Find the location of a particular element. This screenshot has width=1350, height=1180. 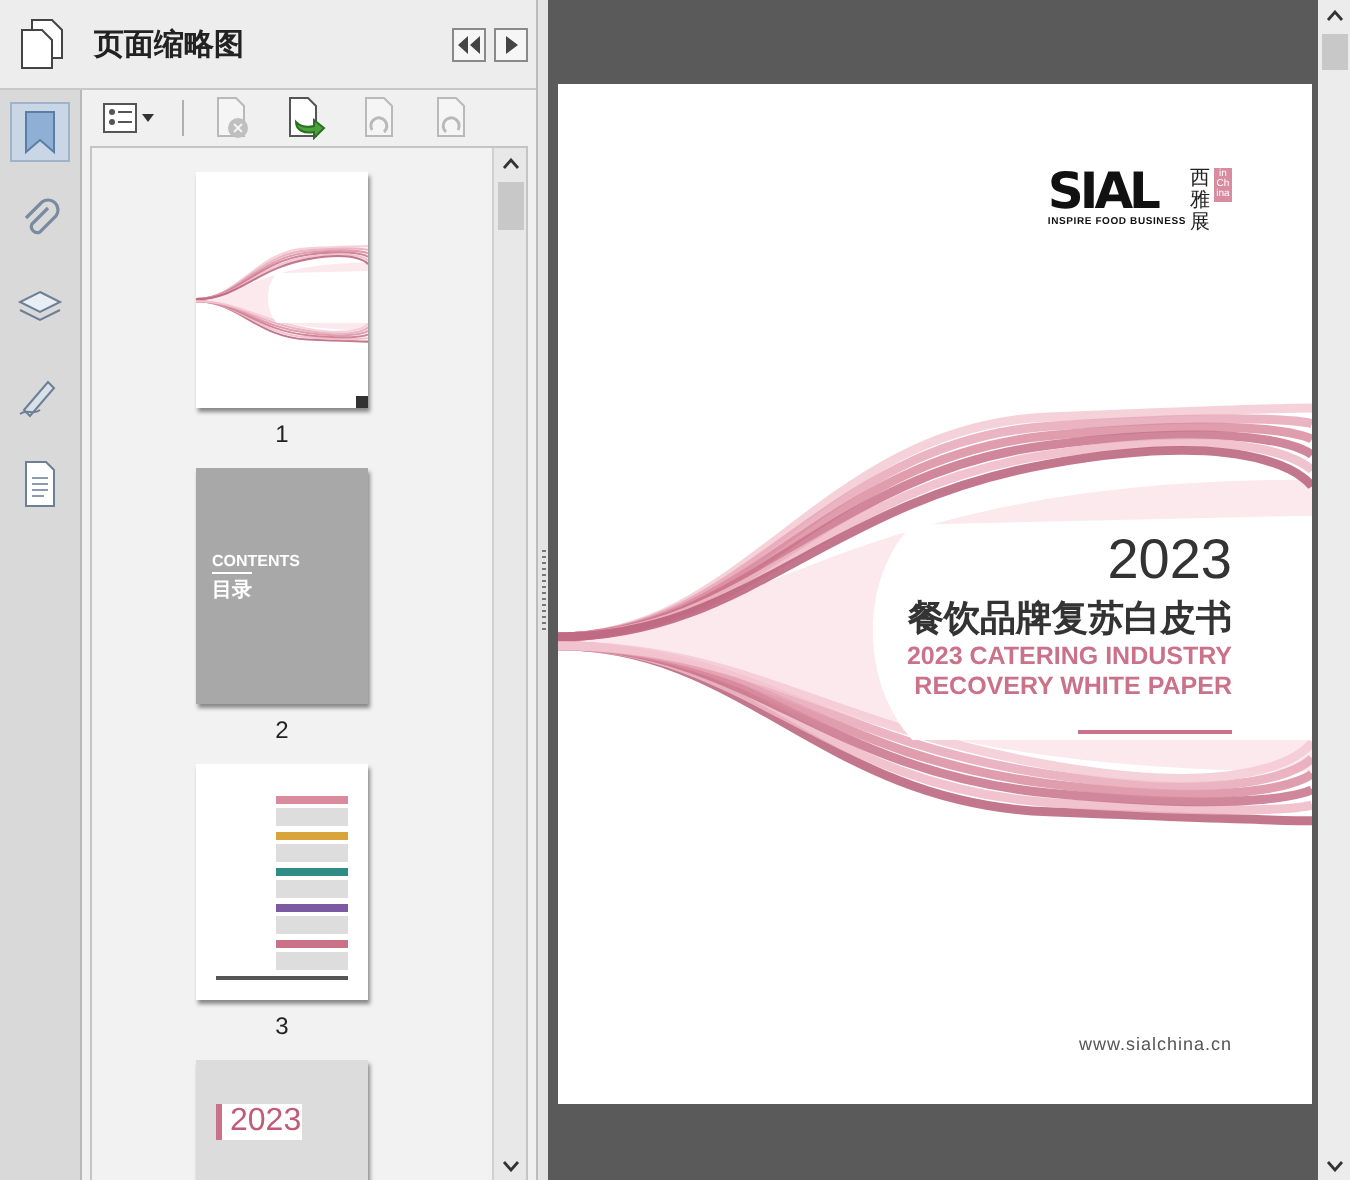

list-icon is located at coordinates (120, 118).